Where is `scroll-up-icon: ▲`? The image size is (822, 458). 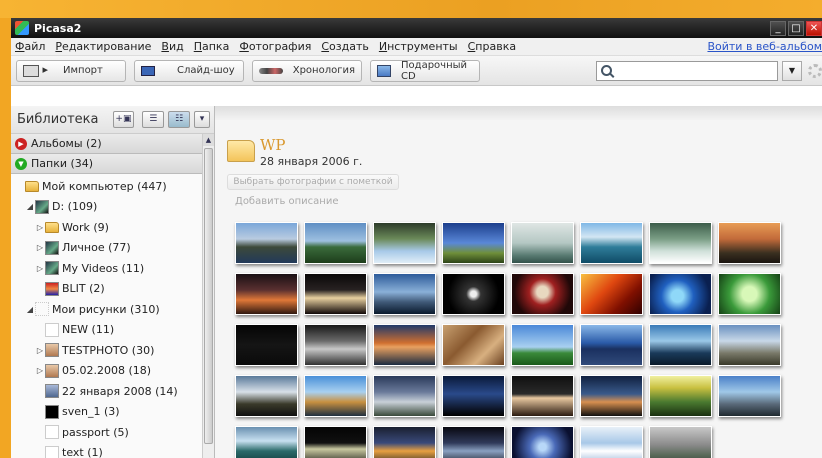
scroll-up-icon: ▲ is located at coordinates (208, 140).